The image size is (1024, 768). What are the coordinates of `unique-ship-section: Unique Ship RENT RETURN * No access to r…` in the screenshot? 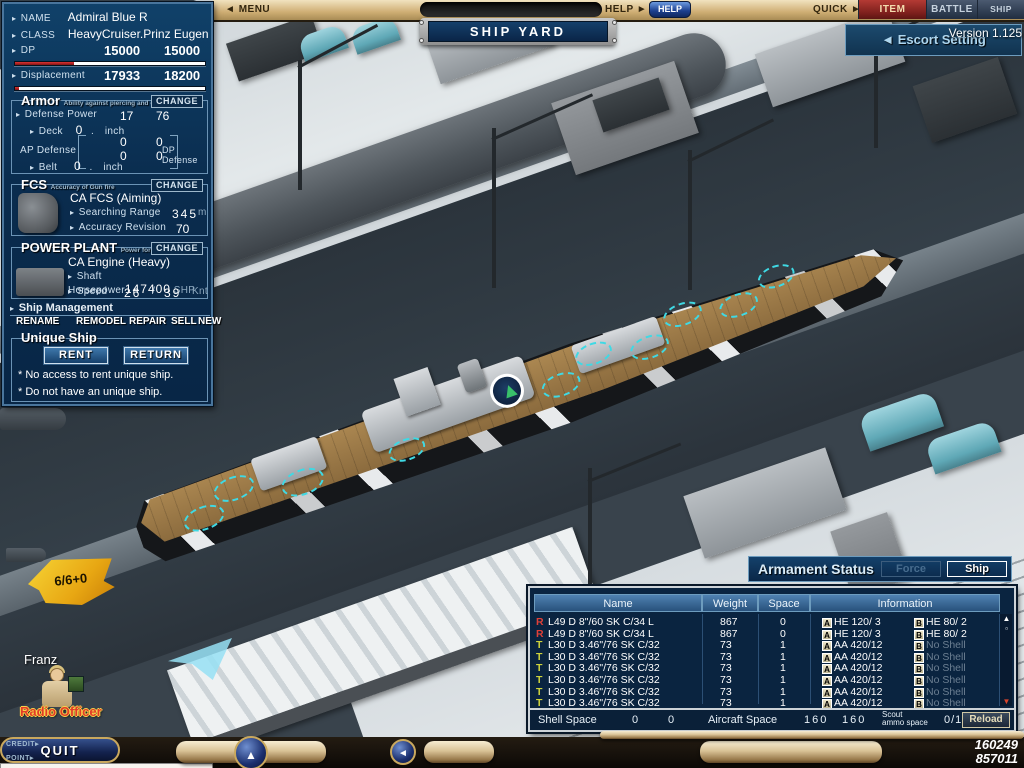 It's located at (109, 366).